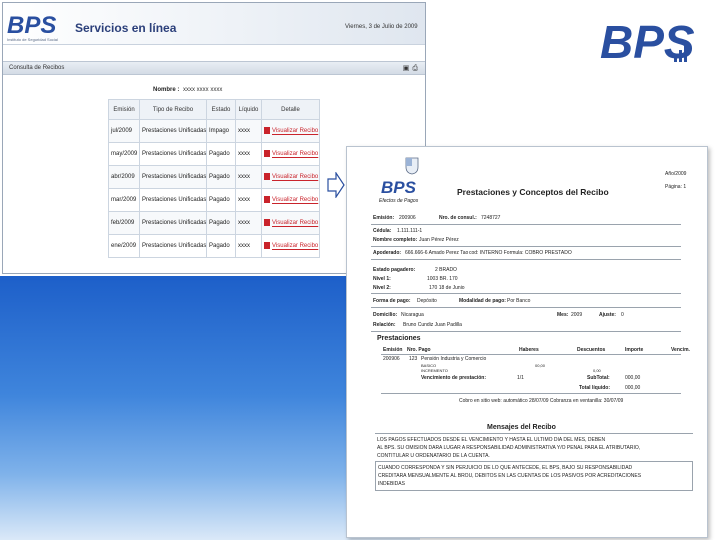 The height and width of the screenshot is (540, 720). Describe the element at coordinates (37, 68) in the screenshot. I see `section-title: Consulta de Recibos` at that location.